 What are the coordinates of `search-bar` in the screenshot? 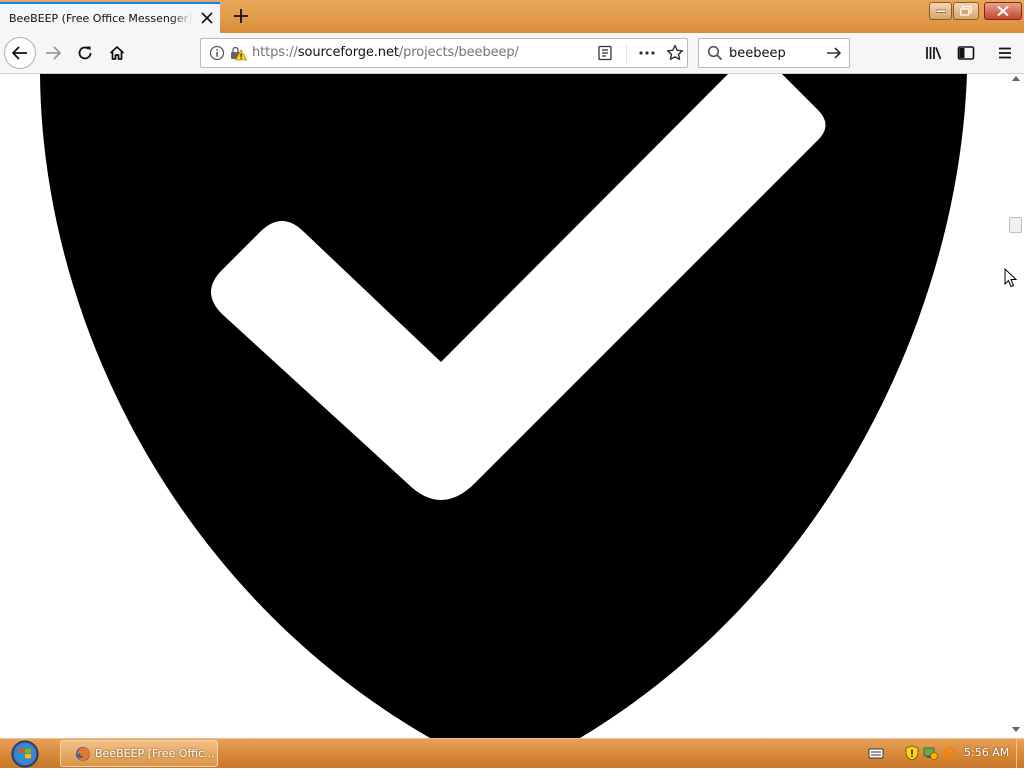 It's located at (774, 53).